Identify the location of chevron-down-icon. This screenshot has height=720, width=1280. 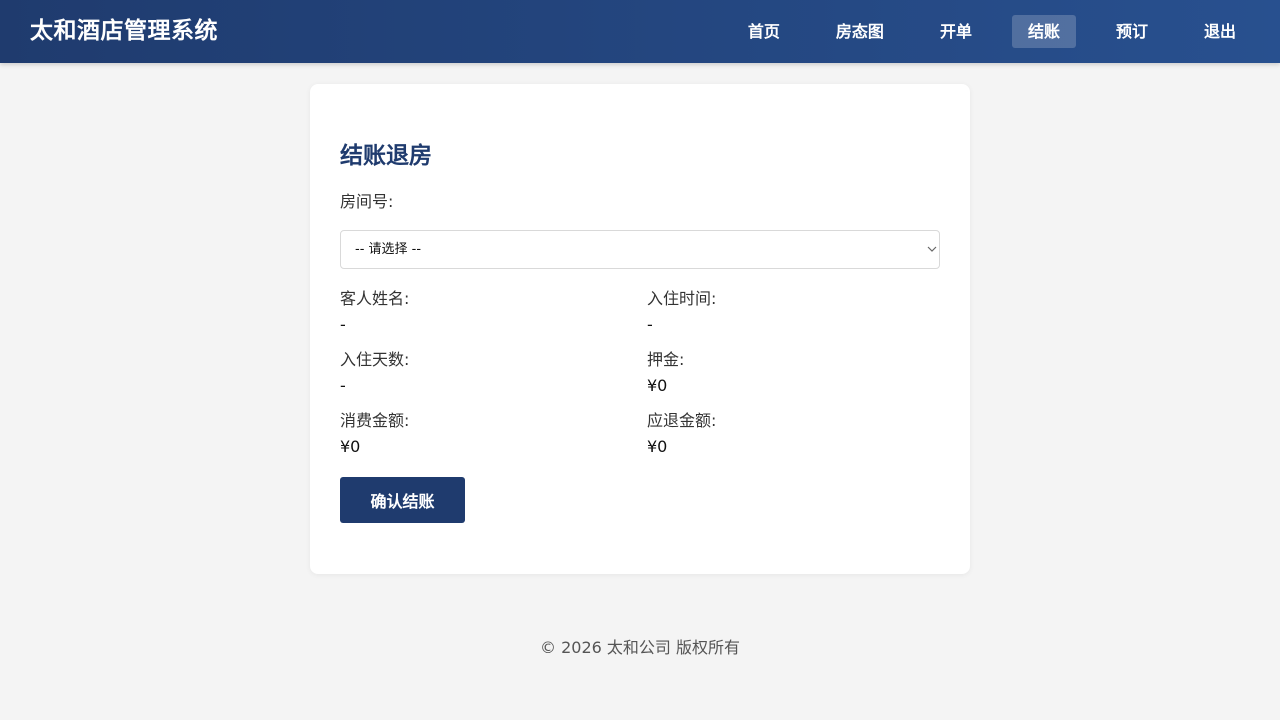
(932, 249).